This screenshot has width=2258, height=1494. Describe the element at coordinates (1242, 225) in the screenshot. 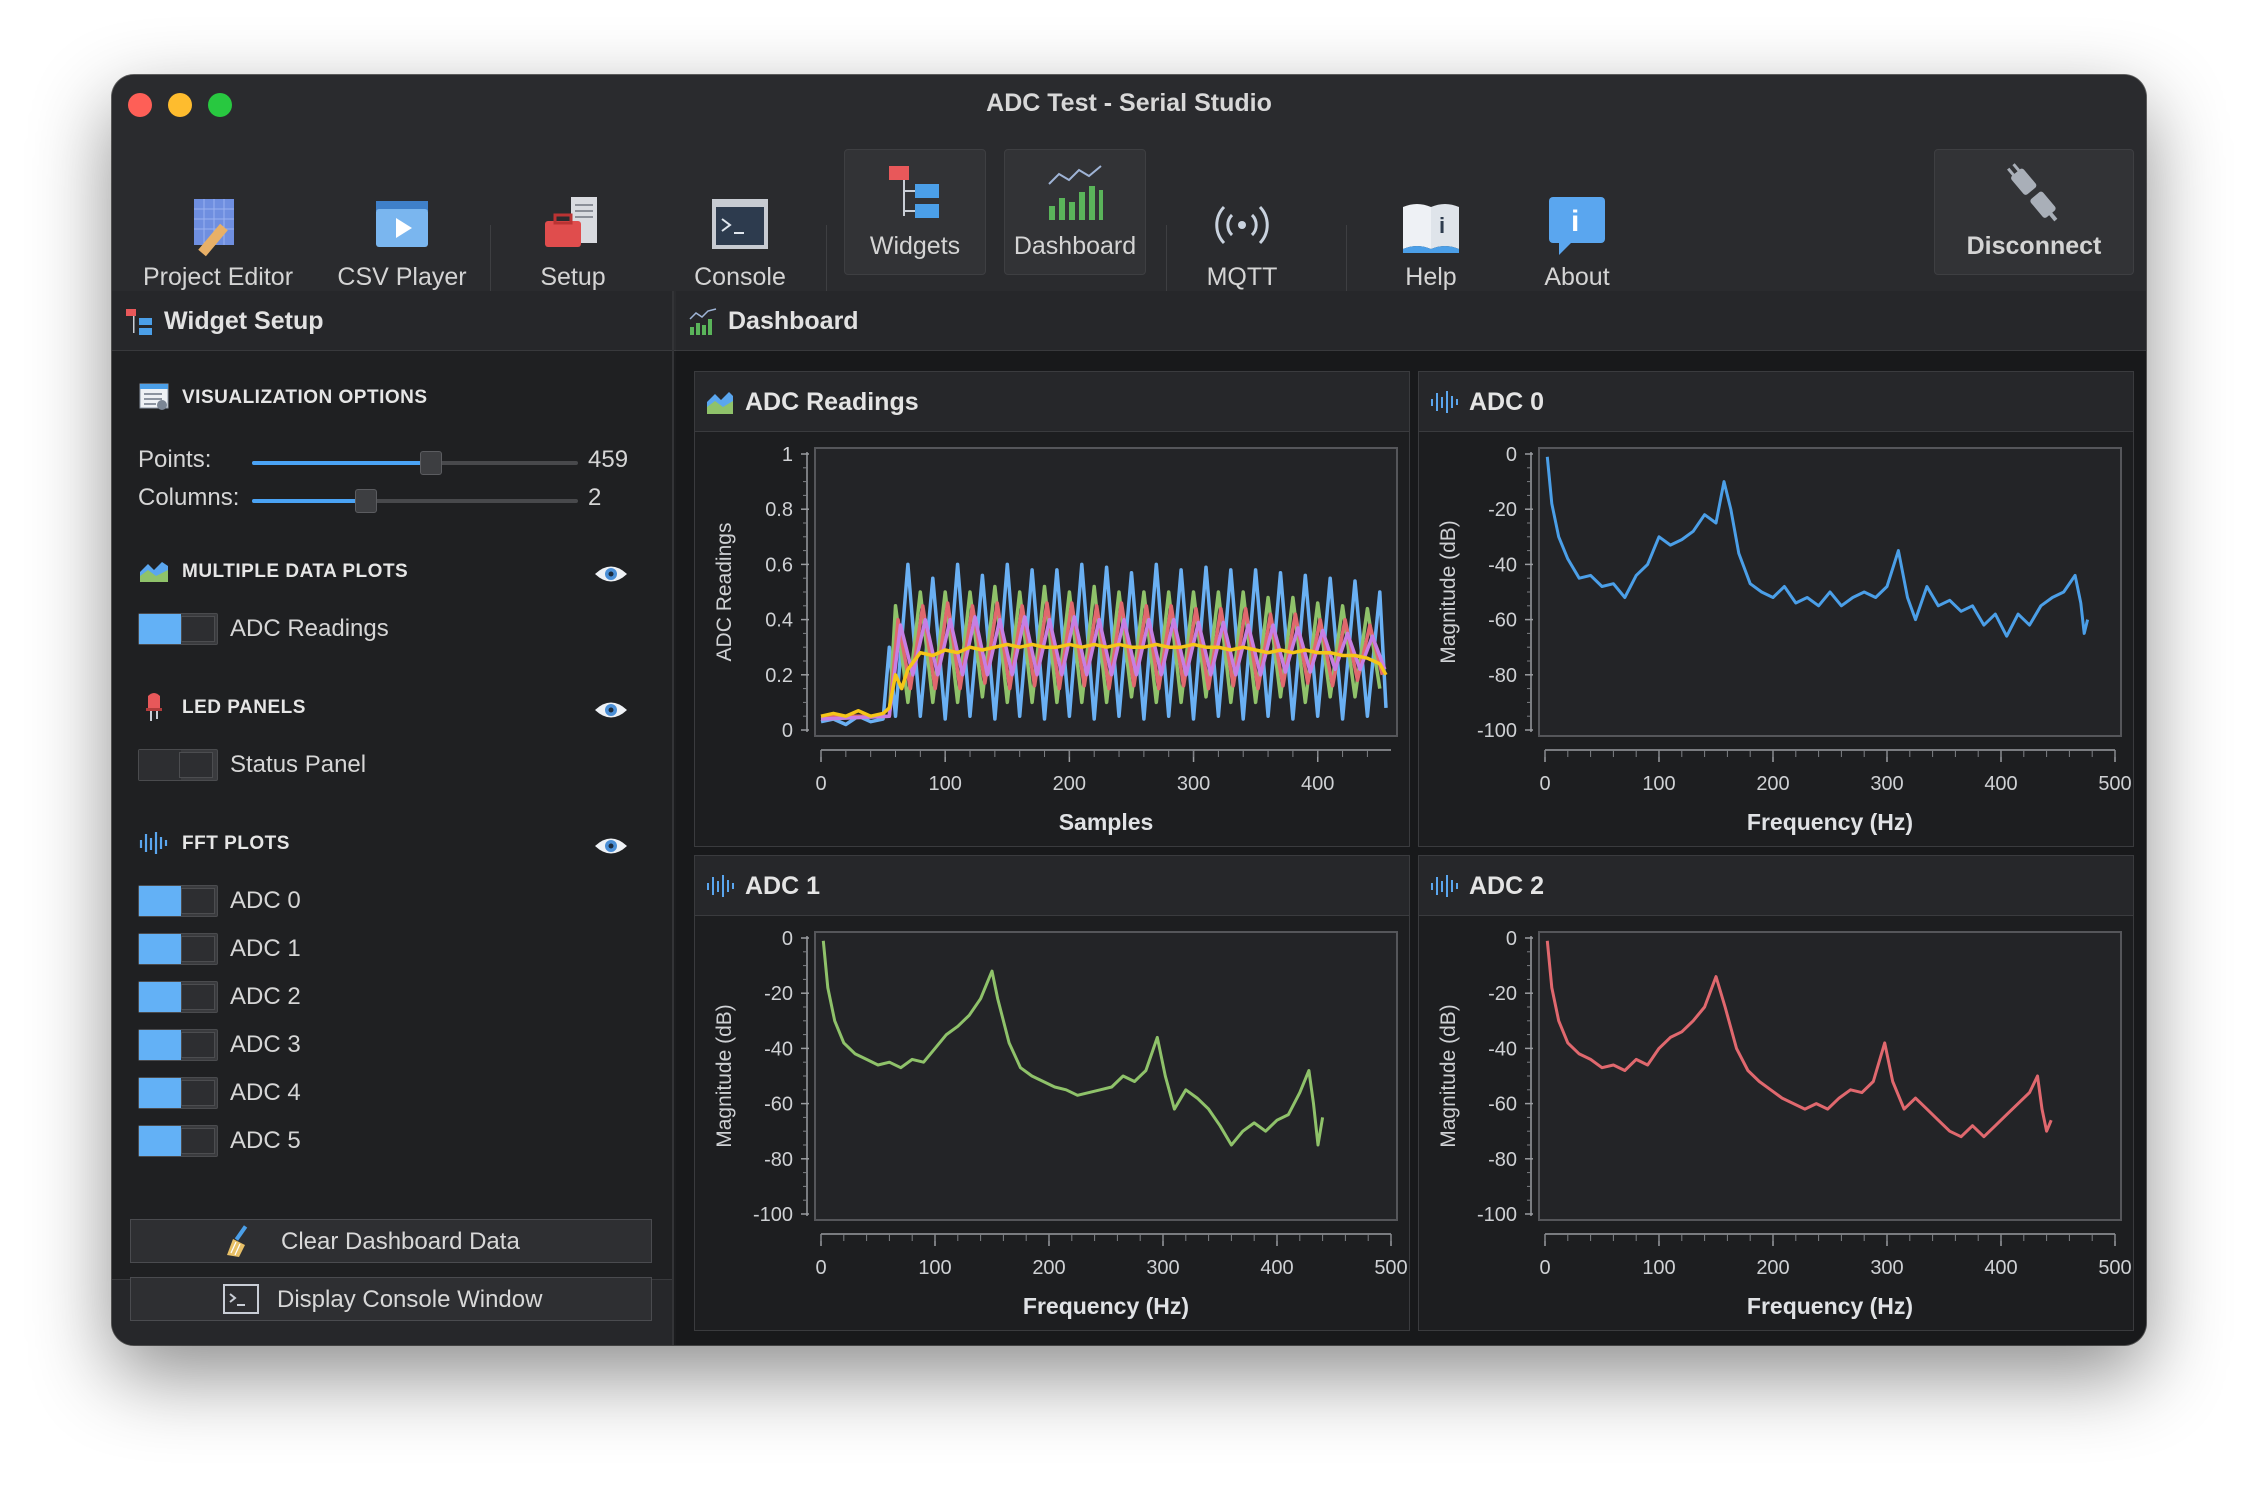

I see `mqtt-icon` at that location.